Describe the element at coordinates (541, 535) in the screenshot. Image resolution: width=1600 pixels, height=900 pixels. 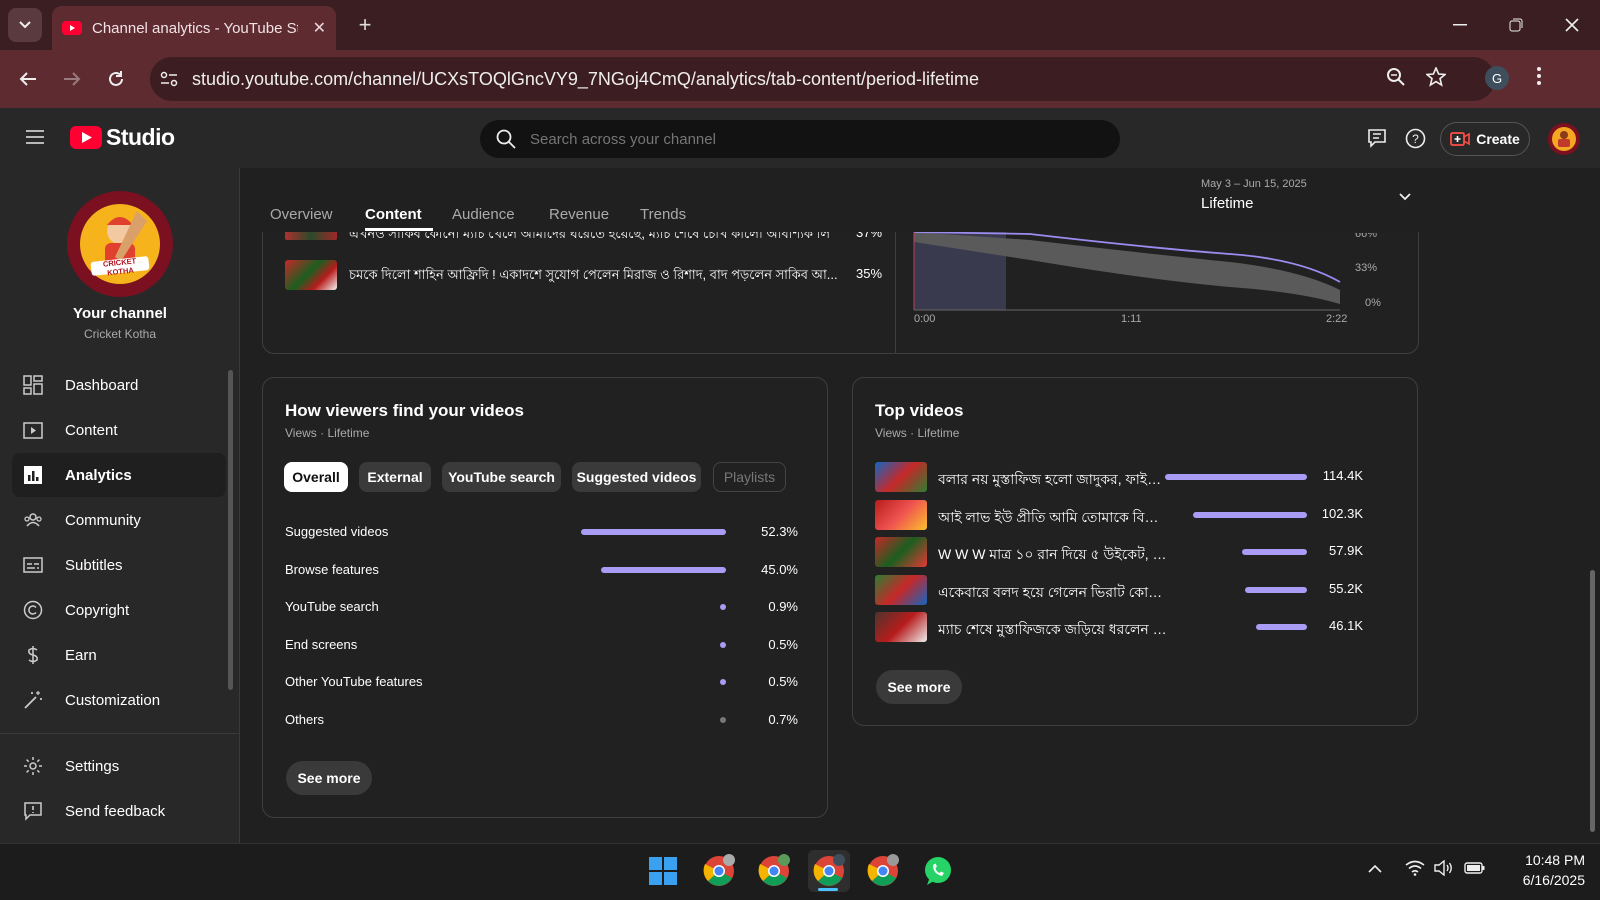
I see `traffic-row: Suggested videos 52.3%` at that location.